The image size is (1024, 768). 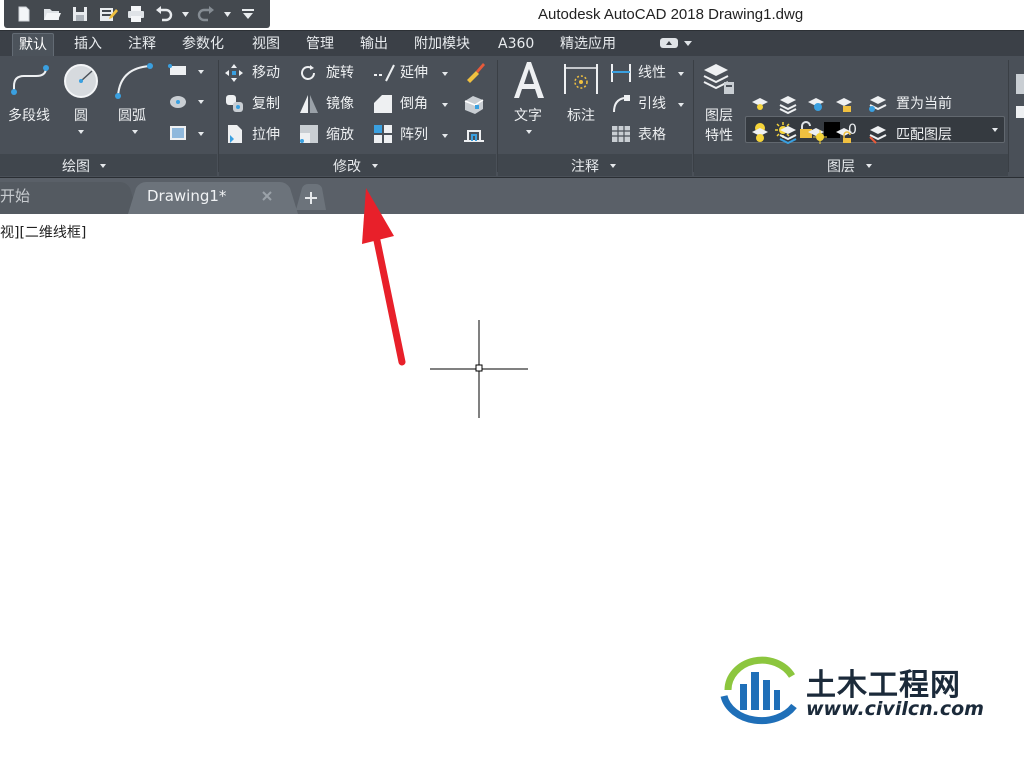 What do you see at coordinates (924, 104) in the screenshot?
I see `make-current-label: 置为当前` at bounding box center [924, 104].